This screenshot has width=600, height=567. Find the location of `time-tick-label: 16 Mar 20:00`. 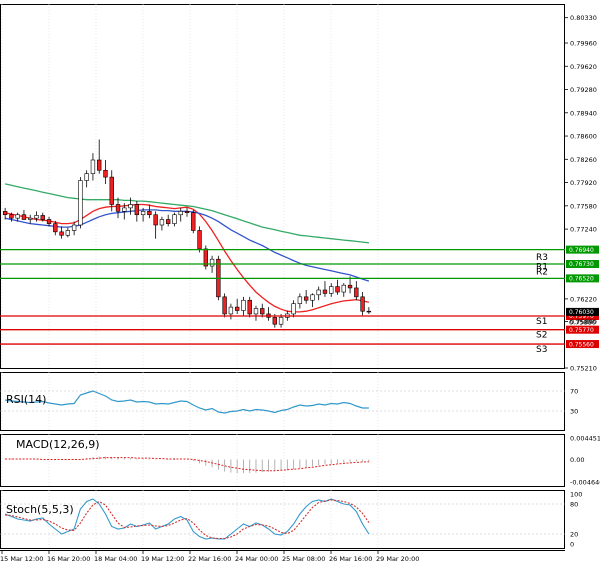

time-tick-label: 16 Mar 20:00 is located at coordinates (68, 559).